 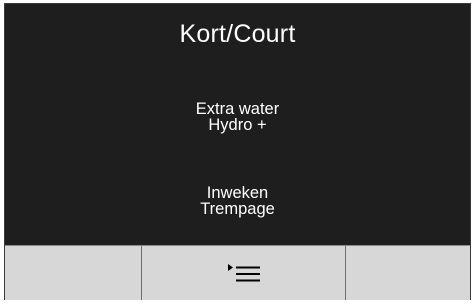 I want to click on option-label-secondary: Hydro +, so click(x=237, y=125).